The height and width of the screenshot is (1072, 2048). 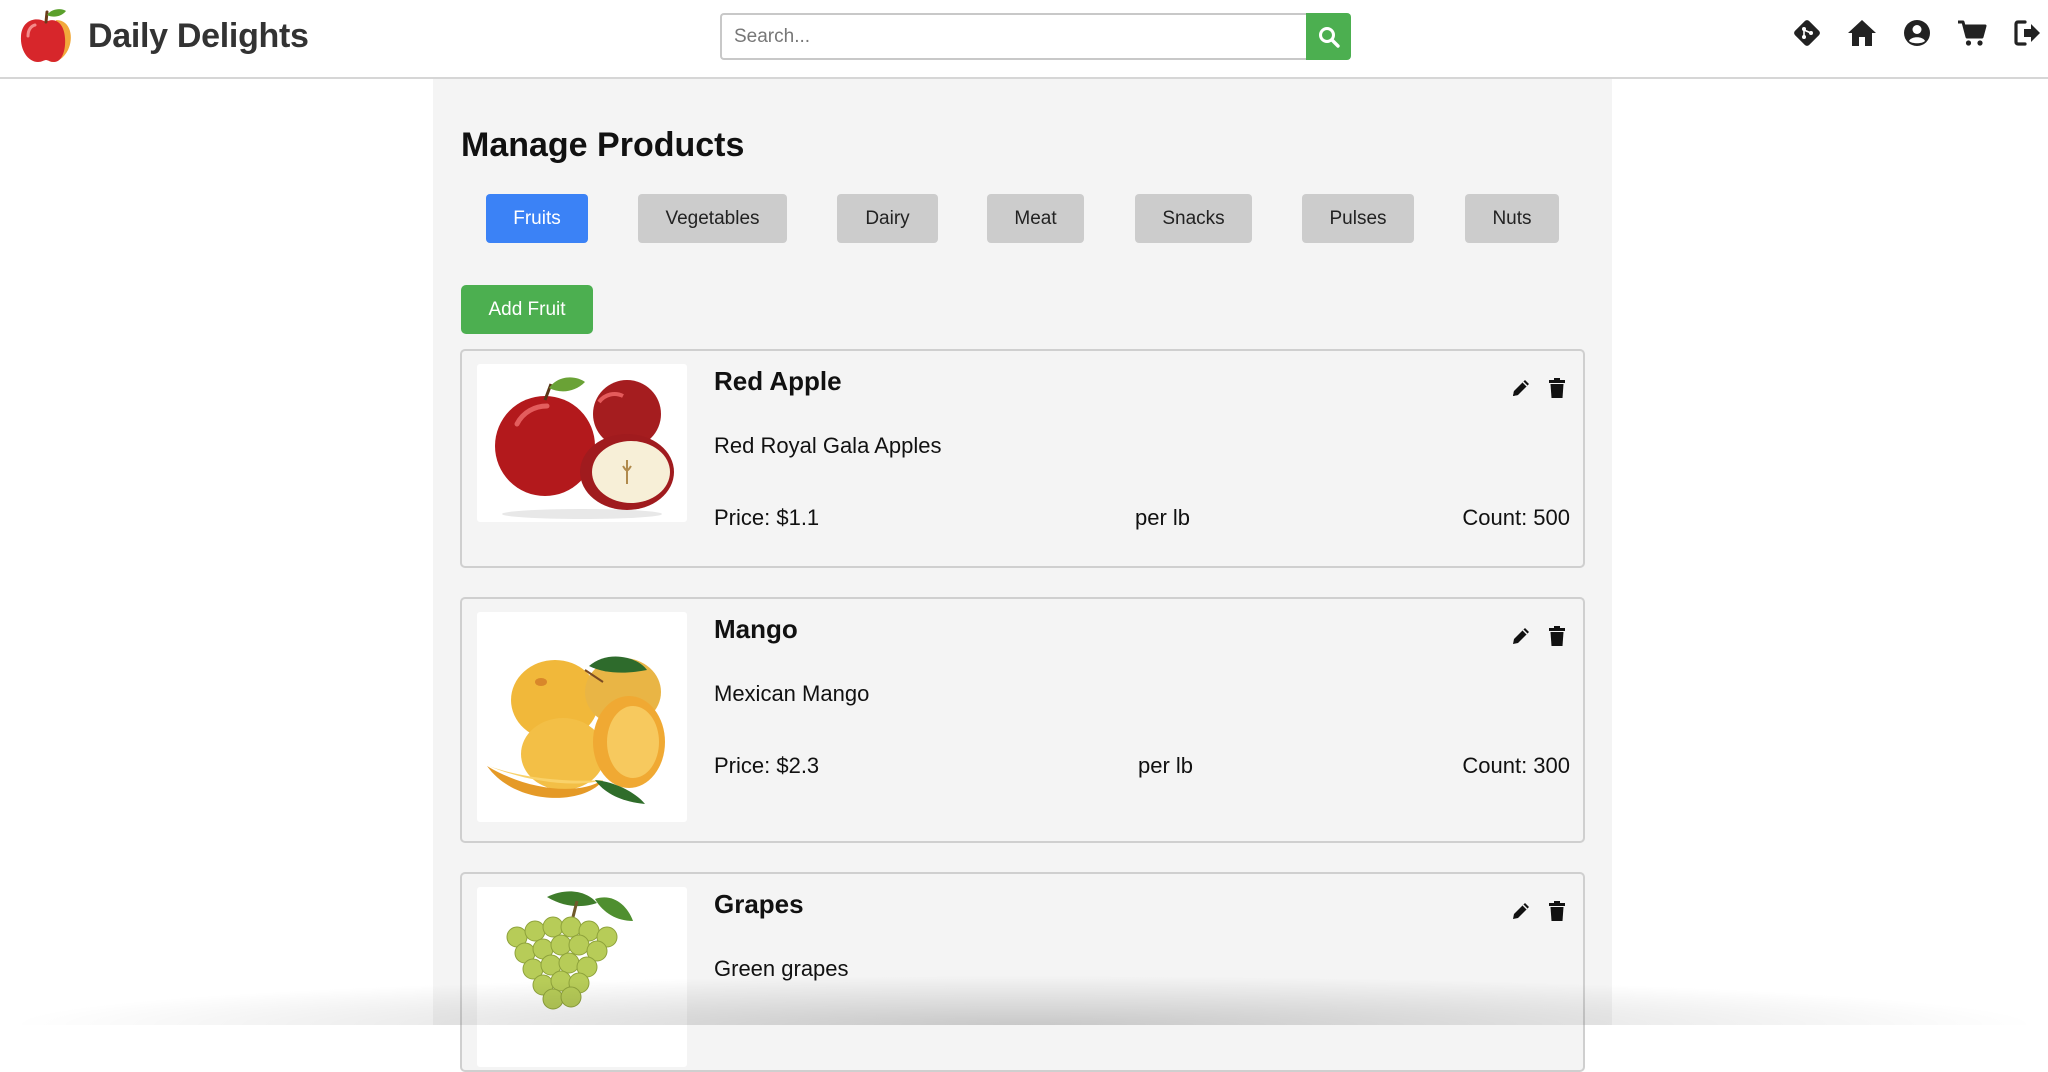 I want to click on search-bar, so click(x=1035, y=36).